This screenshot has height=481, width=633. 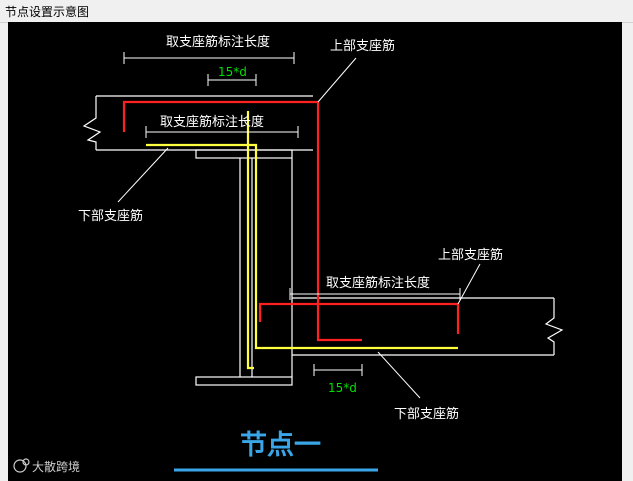 What do you see at coordinates (209, 58) in the screenshot?
I see `top-dim-line` at bounding box center [209, 58].